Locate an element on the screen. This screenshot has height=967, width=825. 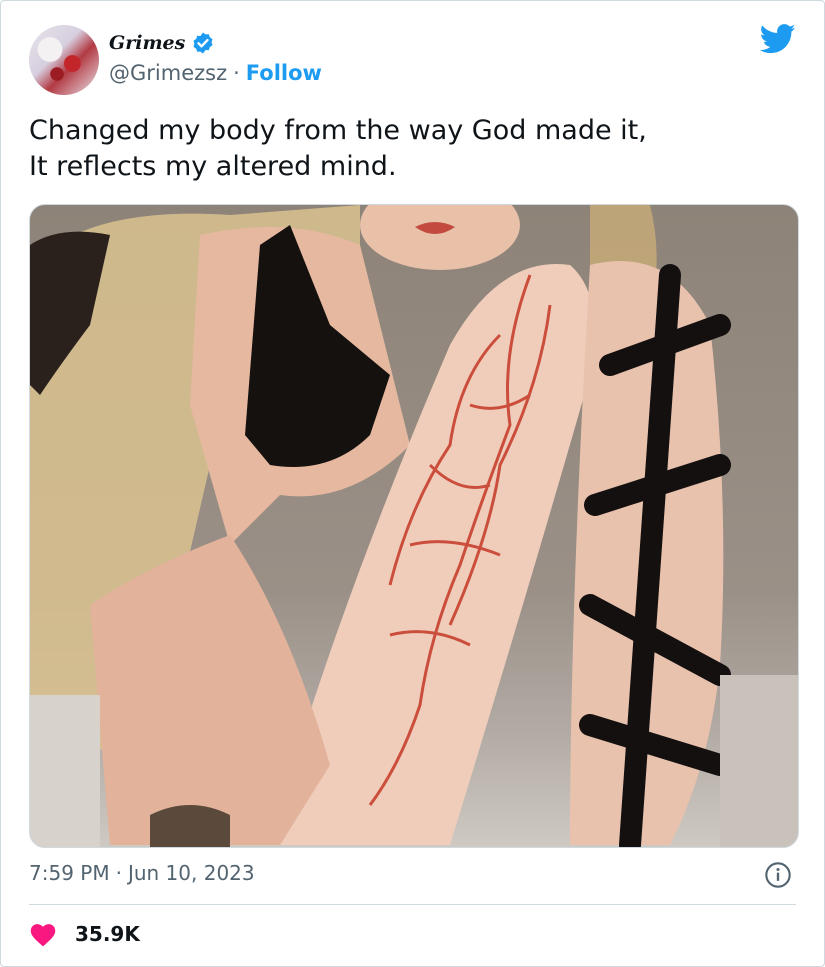
like-count: 35.9K is located at coordinates (107, 934).